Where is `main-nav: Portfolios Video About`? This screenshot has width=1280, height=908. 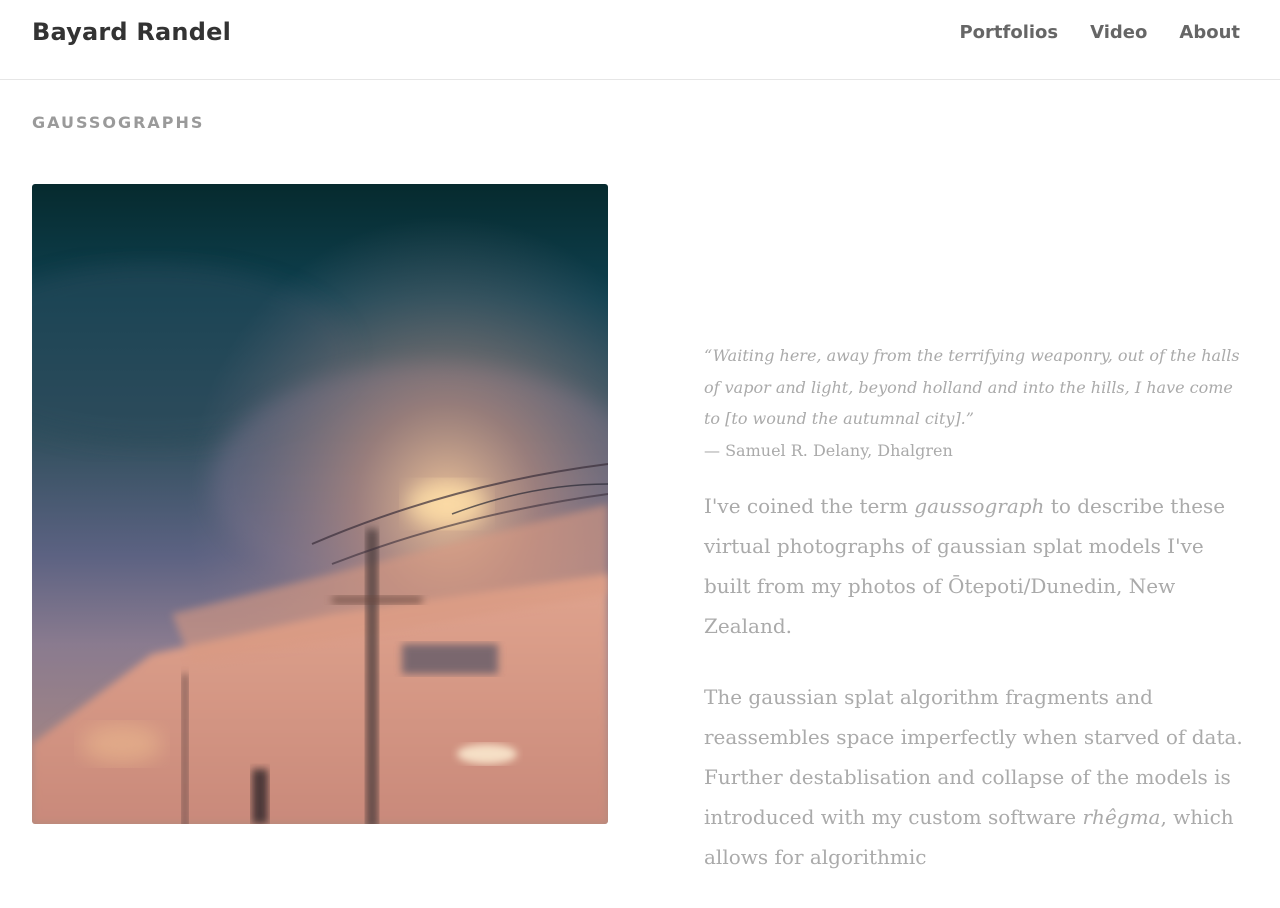 main-nav: Portfolios Video About is located at coordinates (1099, 32).